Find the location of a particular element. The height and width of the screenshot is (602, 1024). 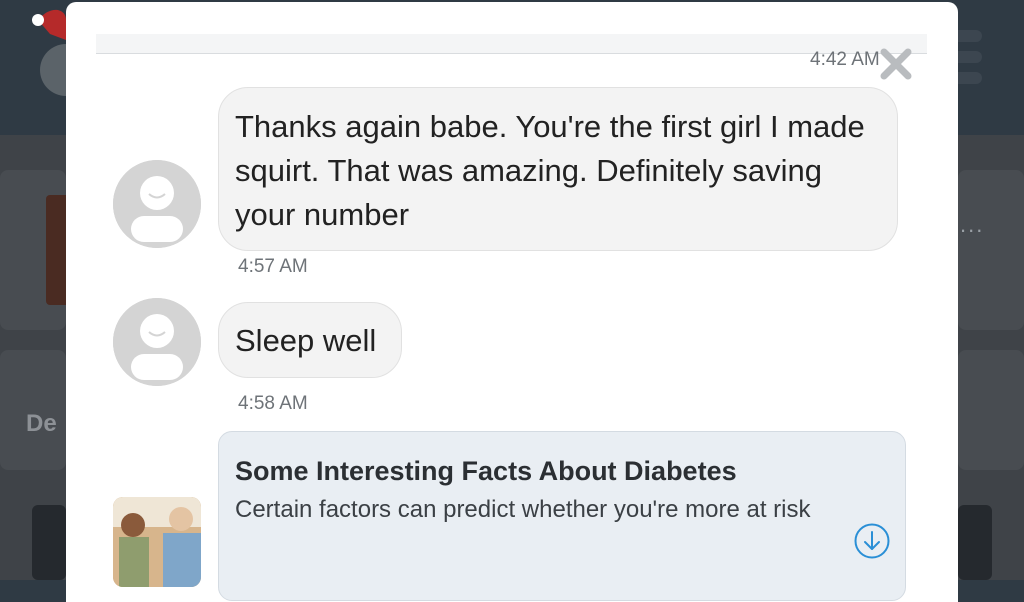

timestamp: 4:42 AM is located at coordinates (845, 59).